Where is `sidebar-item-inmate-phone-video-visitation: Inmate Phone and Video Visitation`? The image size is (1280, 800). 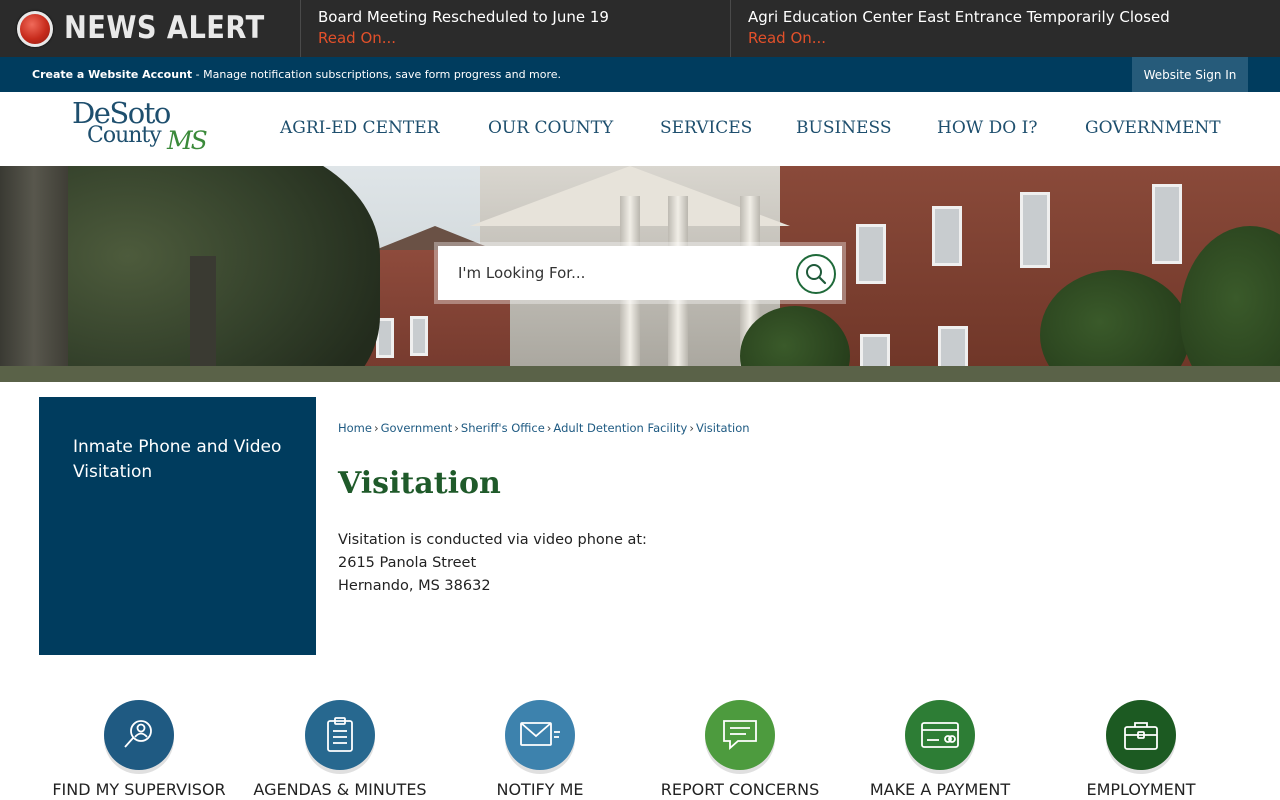
sidebar-item-inmate-phone-video-visitation: Inmate Phone and Video Visitation is located at coordinates (183, 460).